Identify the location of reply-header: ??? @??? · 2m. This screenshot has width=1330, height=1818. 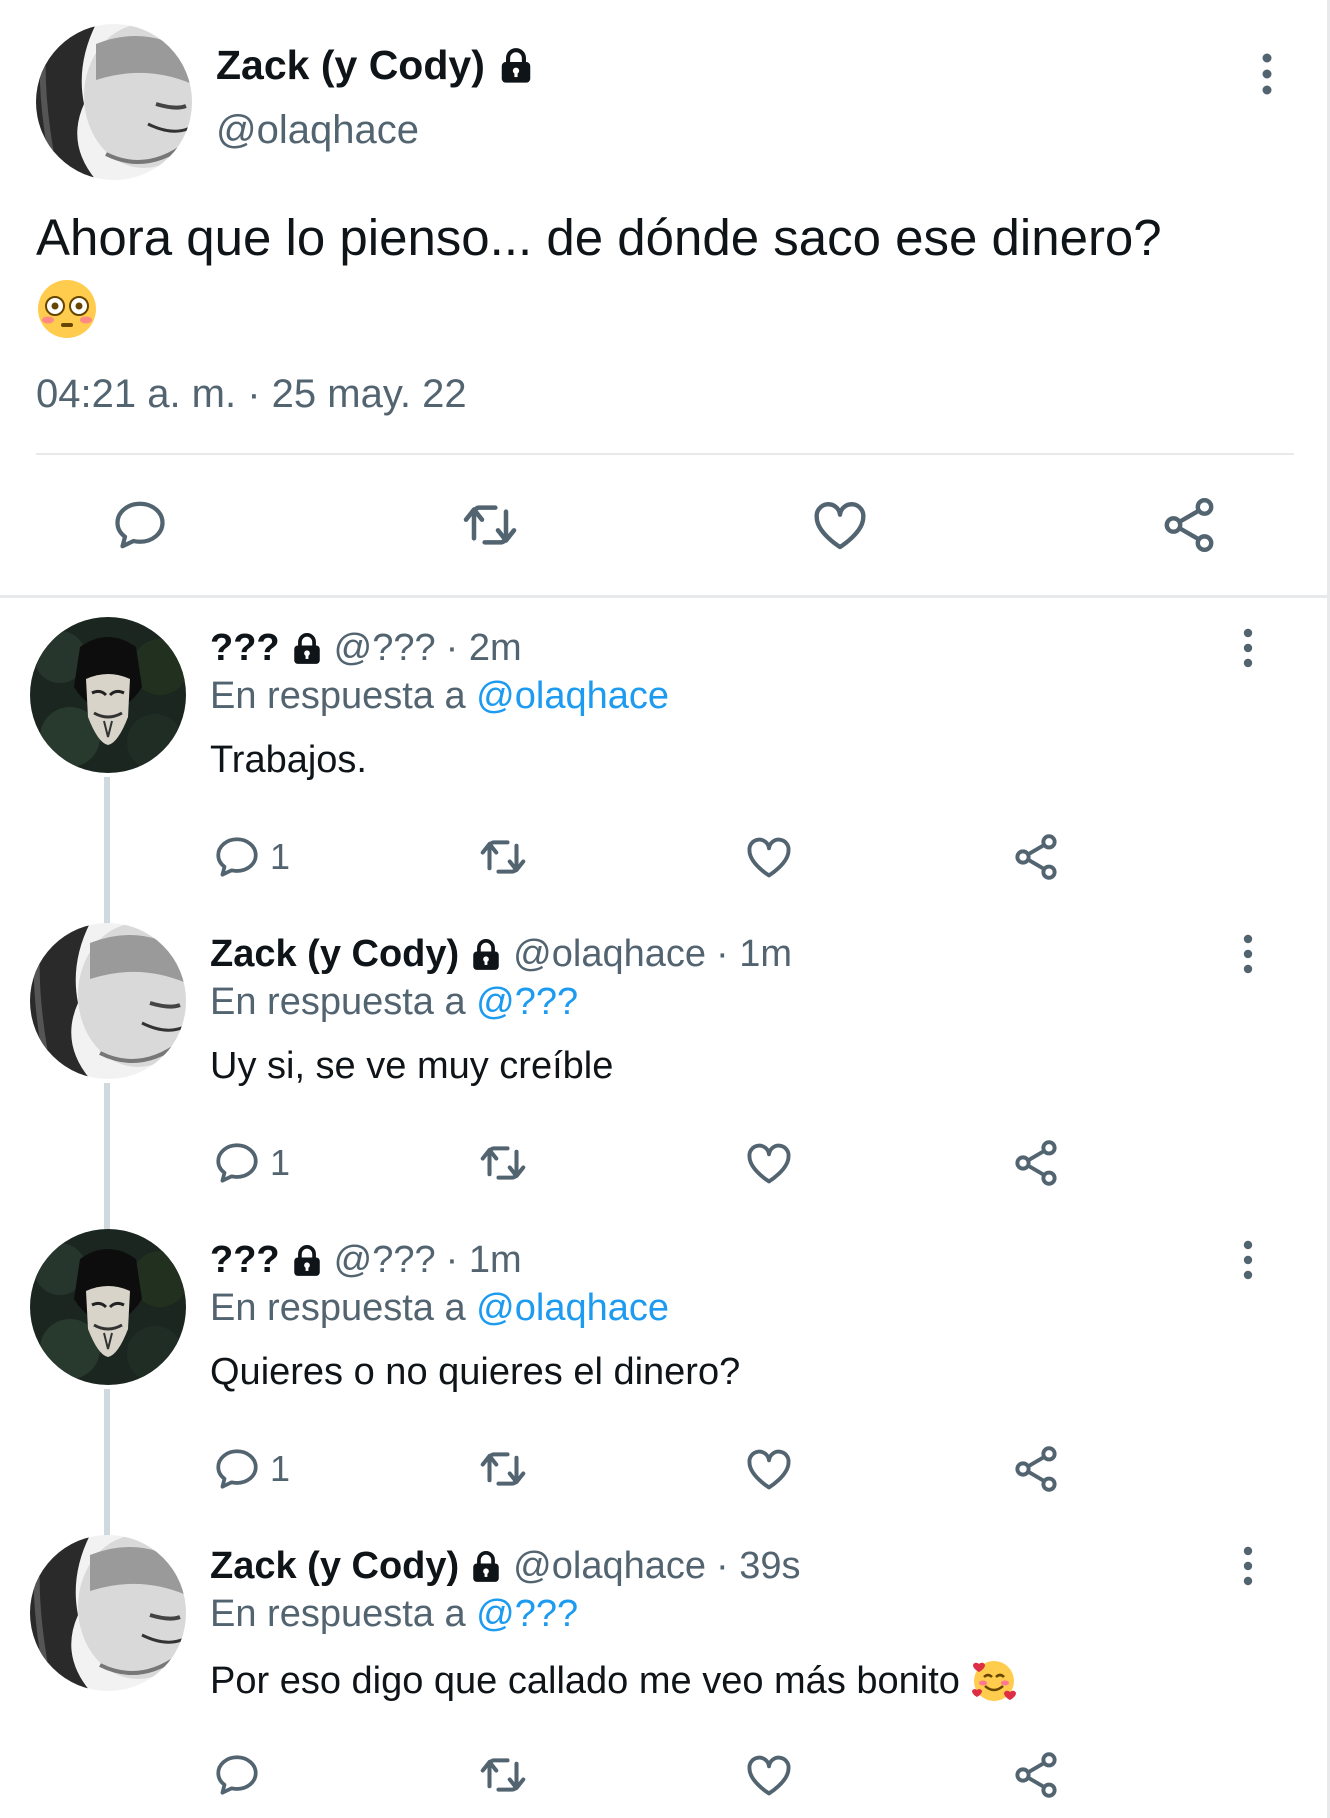
(366, 648).